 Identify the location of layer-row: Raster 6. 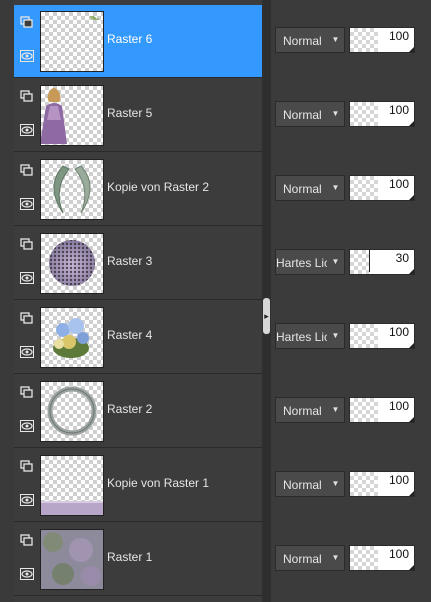
(138, 41).